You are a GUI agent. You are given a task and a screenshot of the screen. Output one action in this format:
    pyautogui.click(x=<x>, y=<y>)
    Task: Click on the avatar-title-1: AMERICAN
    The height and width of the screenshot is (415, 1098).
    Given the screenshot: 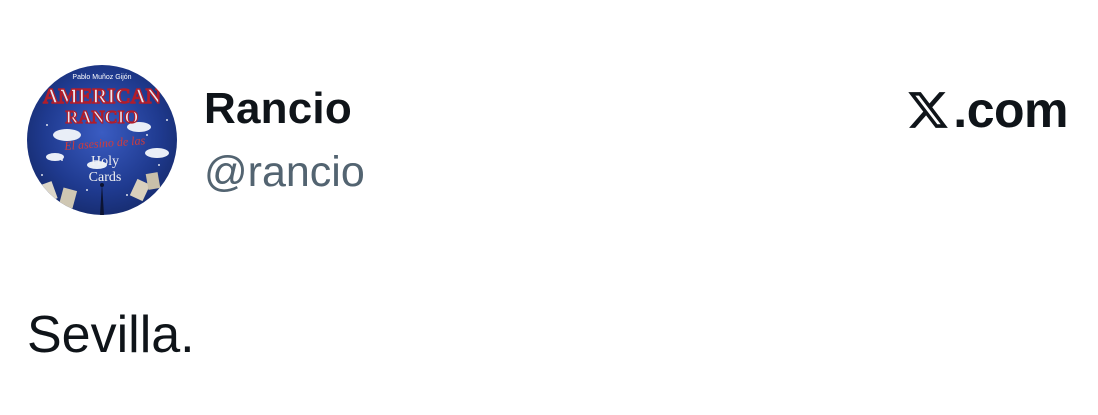 What is the action you would take?
    pyautogui.click(x=102, y=96)
    